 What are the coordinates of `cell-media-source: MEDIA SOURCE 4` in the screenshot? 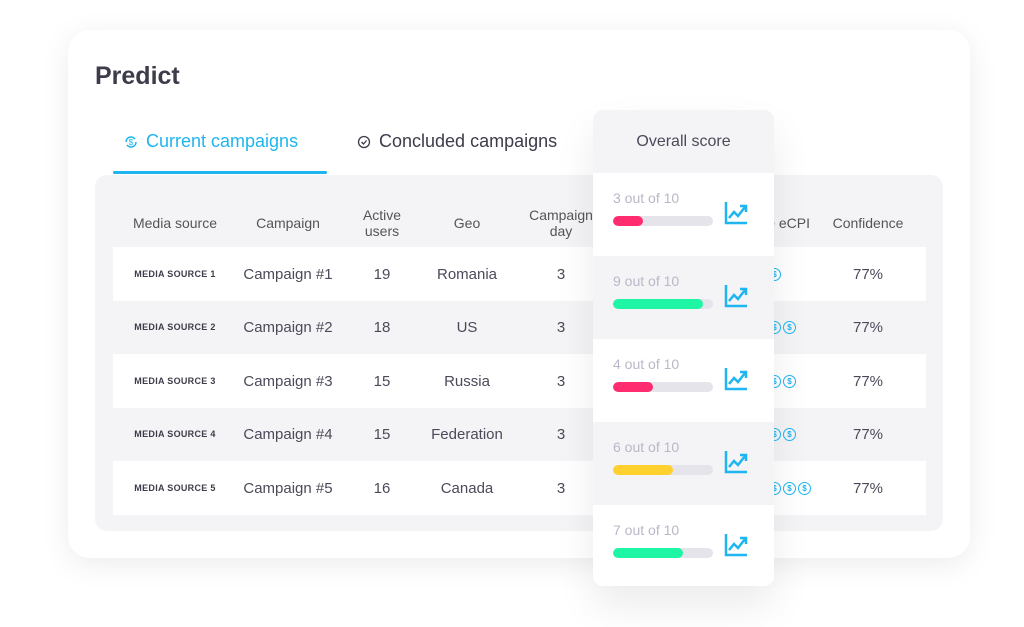 It's located at (175, 434).